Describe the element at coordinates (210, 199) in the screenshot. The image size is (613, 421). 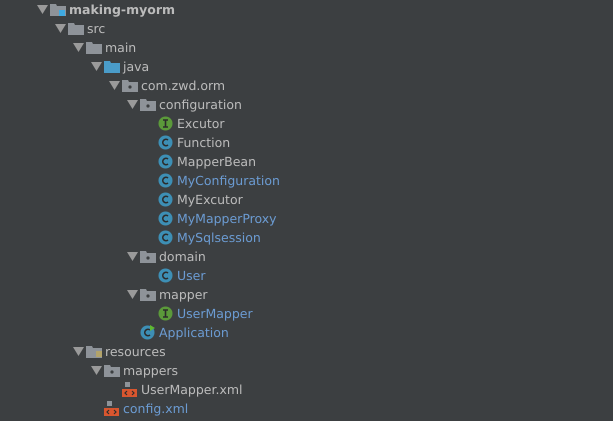
I see `tree-item: MyExcutor` at that location.